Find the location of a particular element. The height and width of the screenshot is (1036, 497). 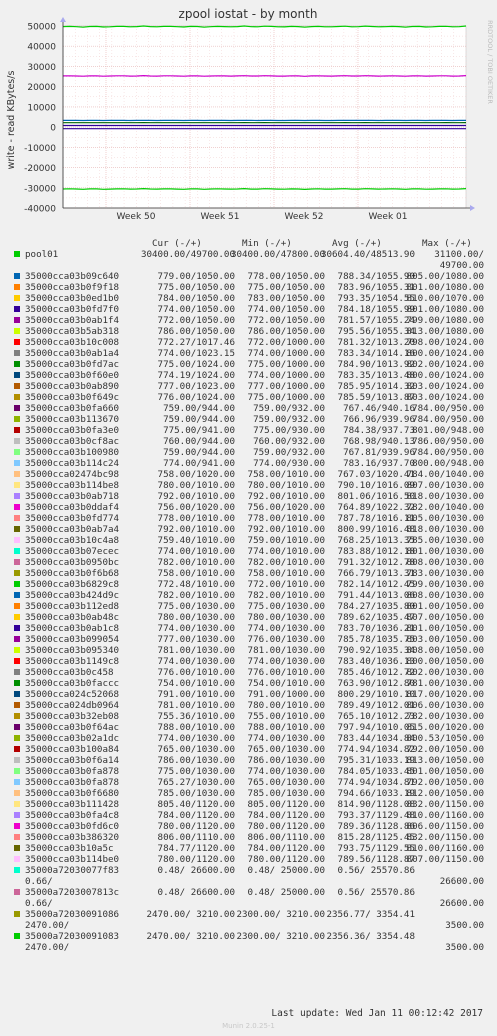

legend-max: 803.00/1024.00 is located at coordinates (445, 397).